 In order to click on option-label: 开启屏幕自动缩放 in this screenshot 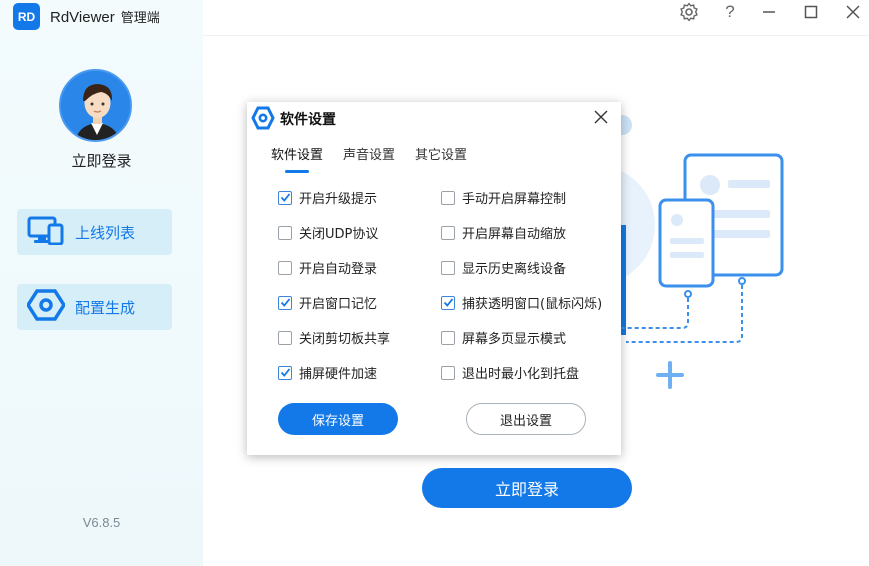, I will do `click(514, 234)`.